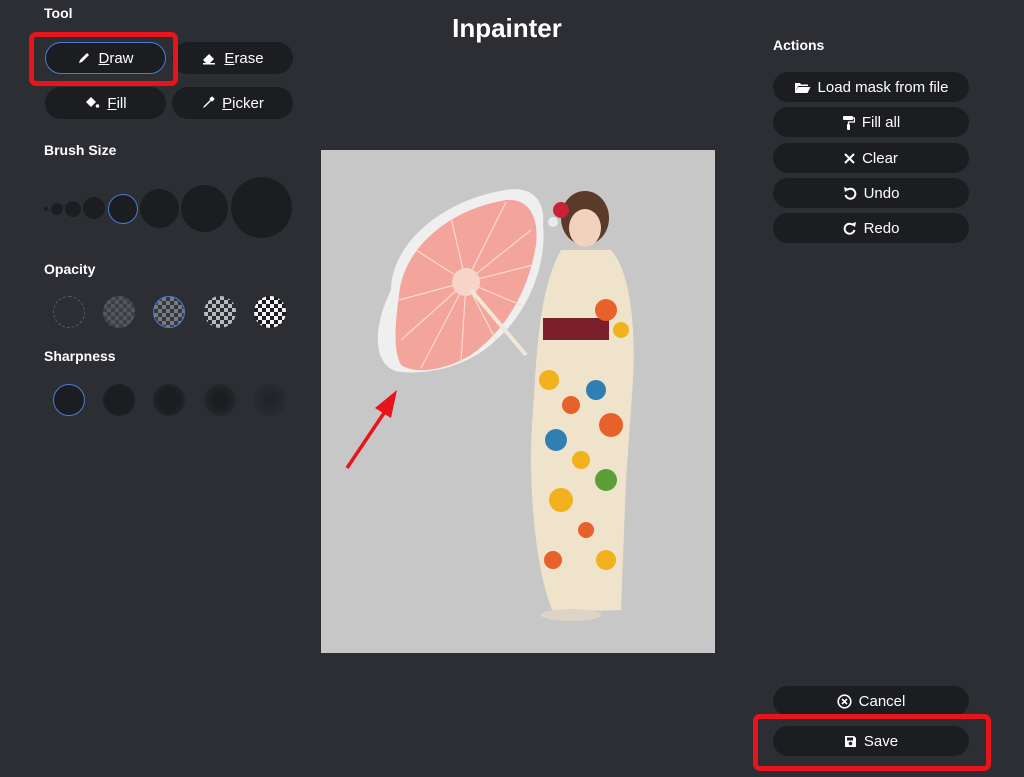 Image resolution: width=1024 pixels, height=777 pixels. I want to click on fill-button: Fill, so click(105, 103).